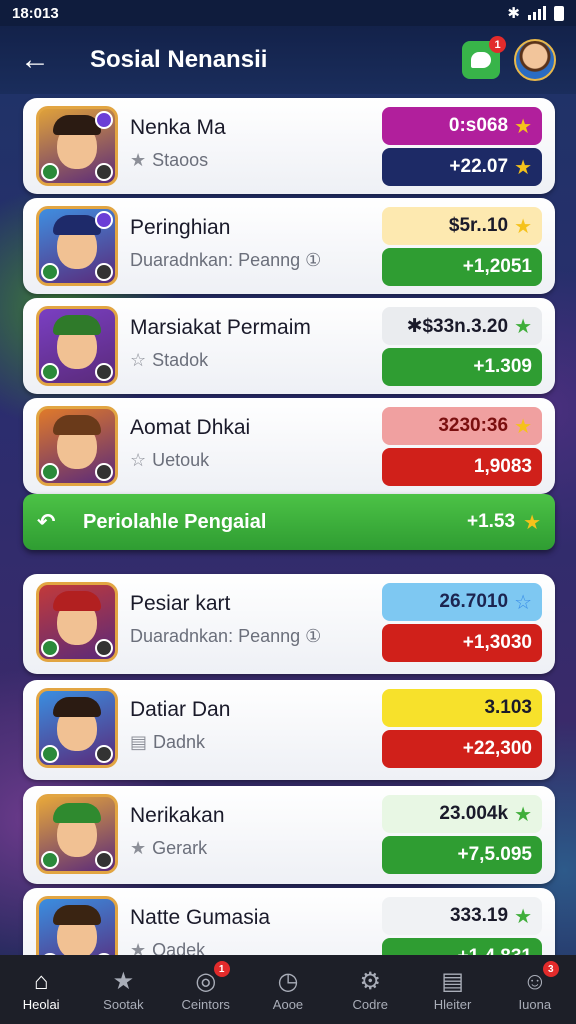 Image resolution: width=576 pixels, height=1024 pixels. Describe the element at coordinates (206, 989) in the screenshot. I see `nav-item: ◎ Ceintors 1` at that location.